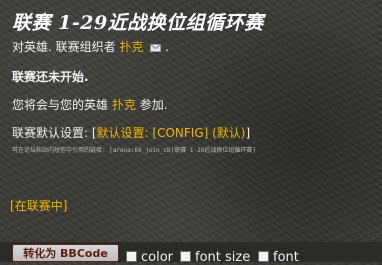 The height and width of the screenshot is (265, 382). What do you see at coordinates (65, 206) in the screenshot?
I see `in-league-close: ]` at bounding box center [65, 206].